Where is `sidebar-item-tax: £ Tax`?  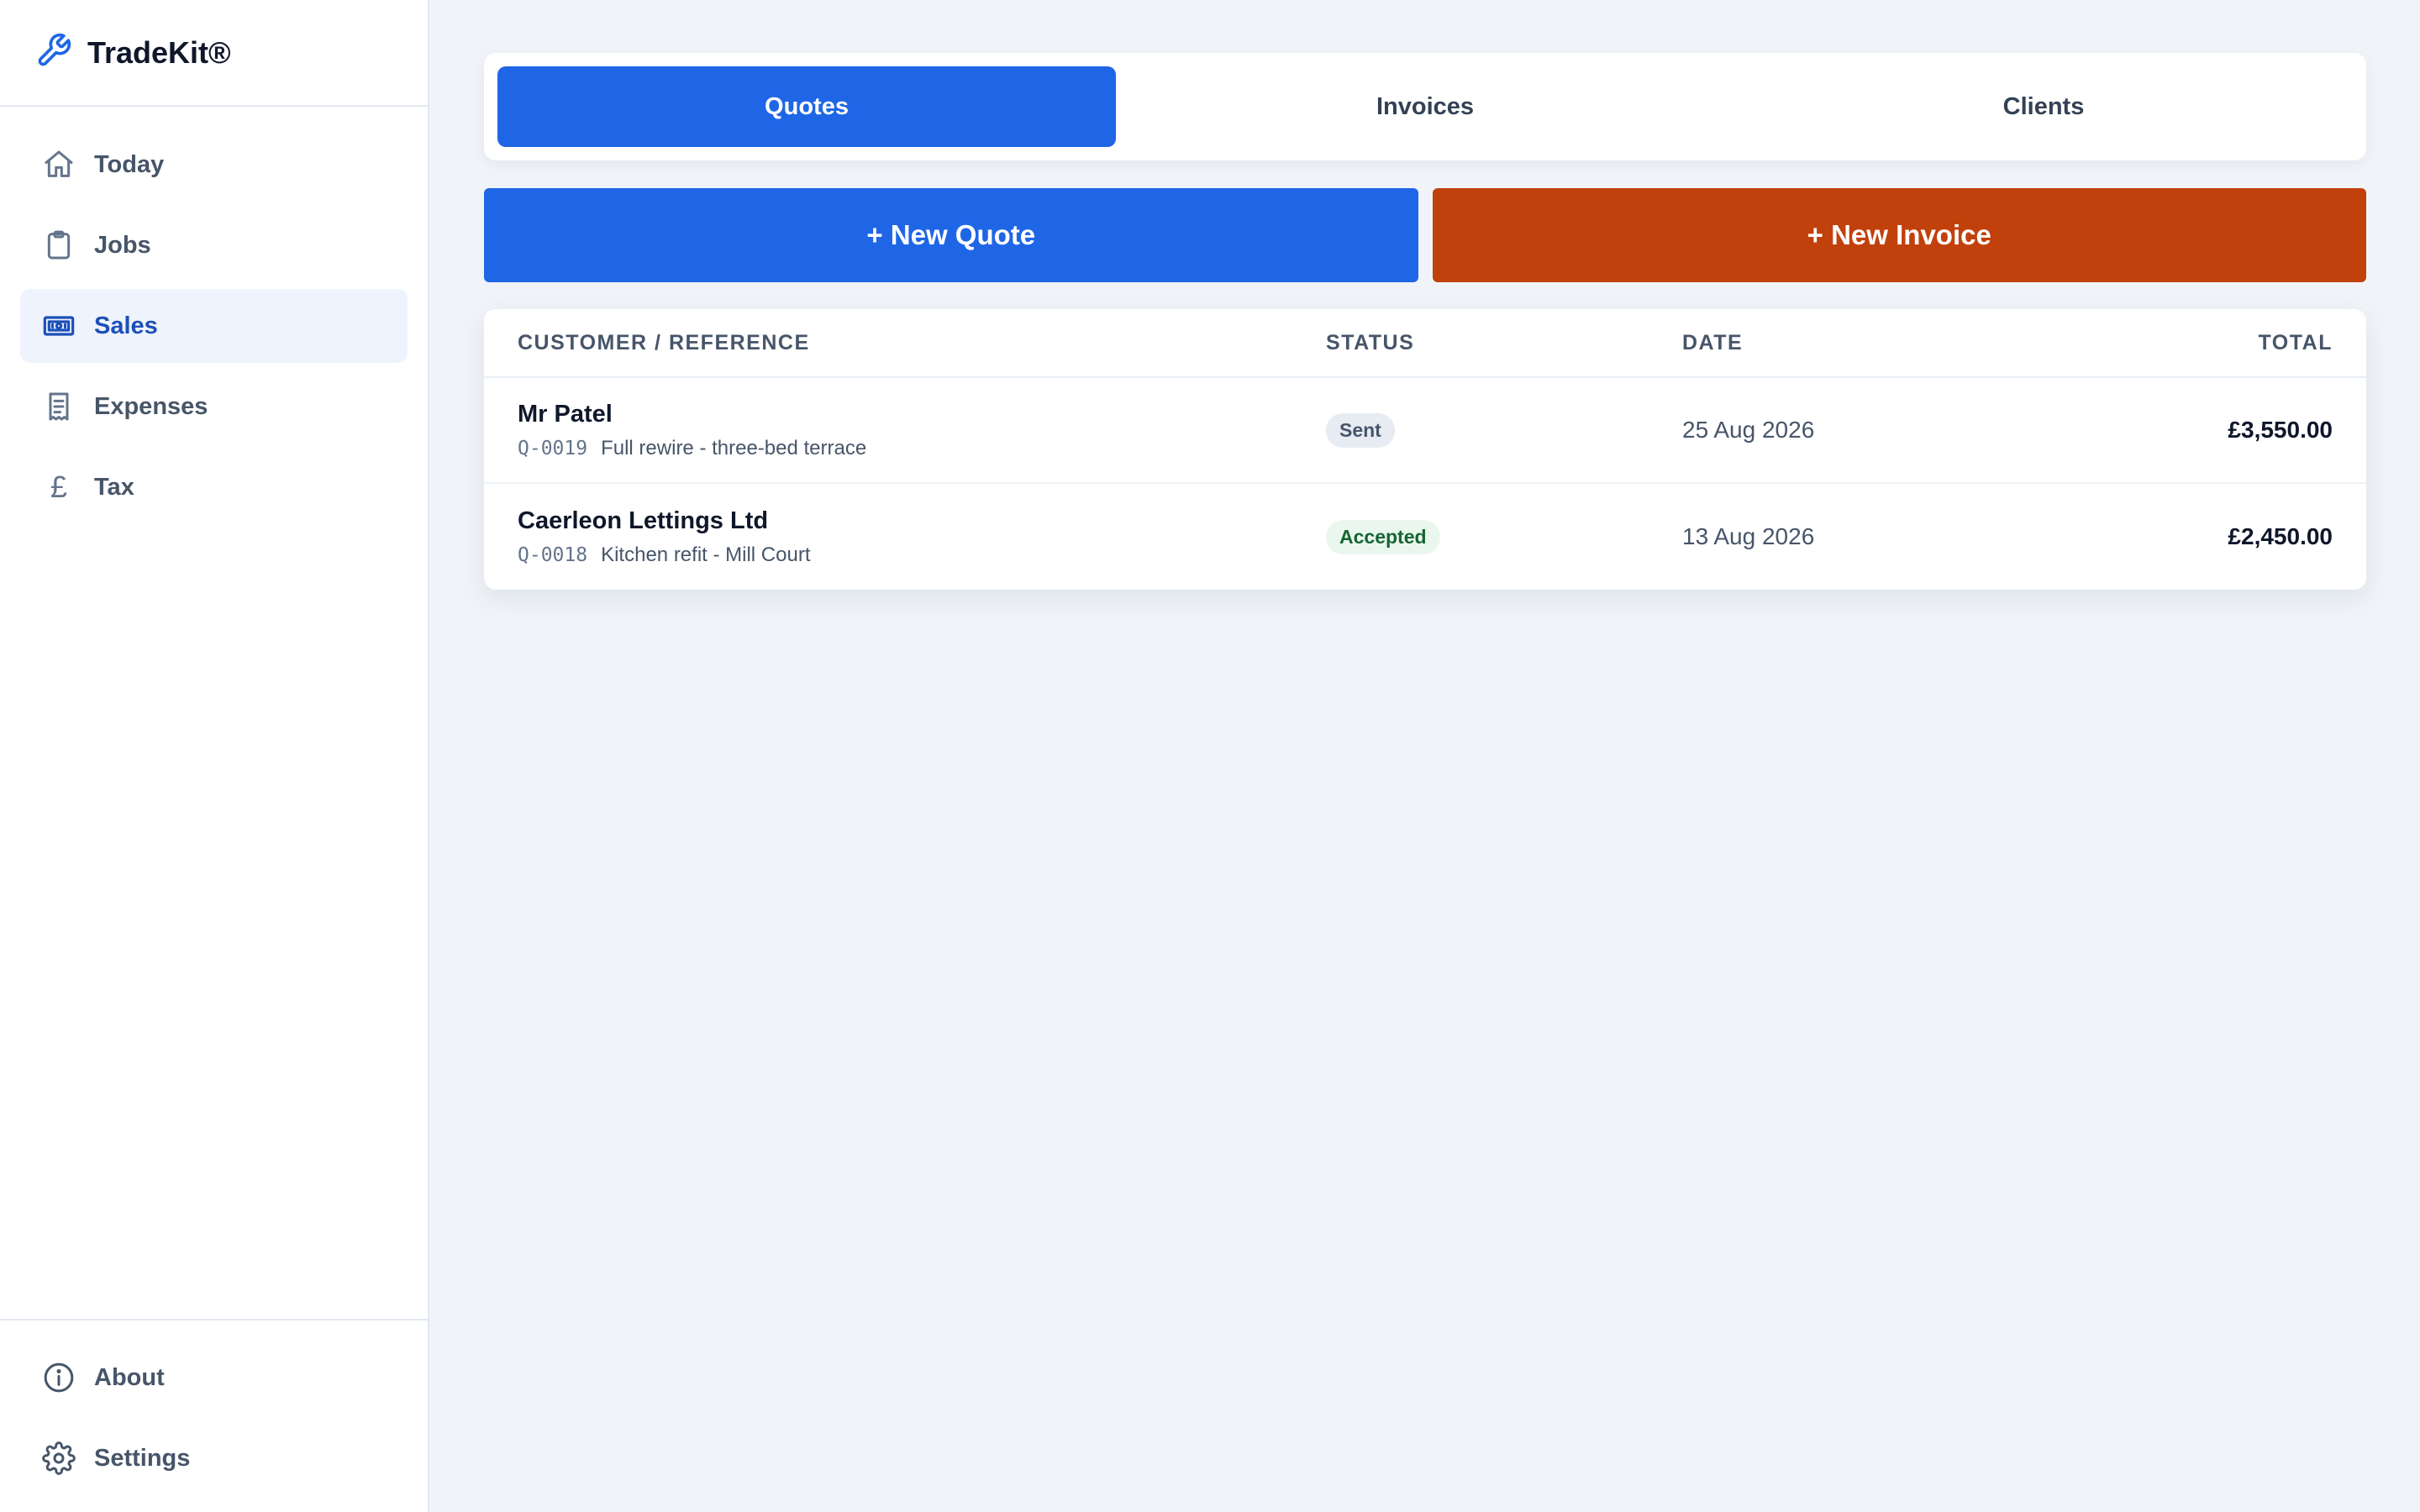 sidebar-item-tax: £ Tax is located at coordinates (214, 487).